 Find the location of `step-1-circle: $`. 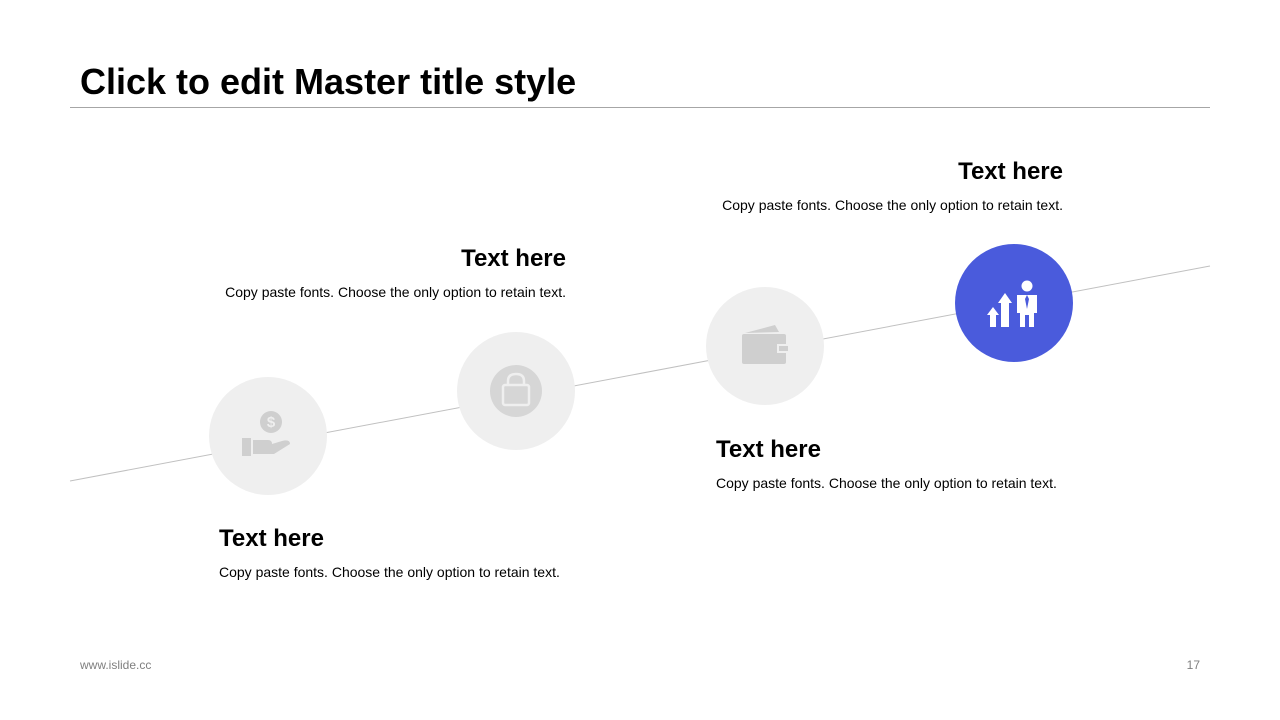

step-1-circle: $ is located at coordinates (268, 436).